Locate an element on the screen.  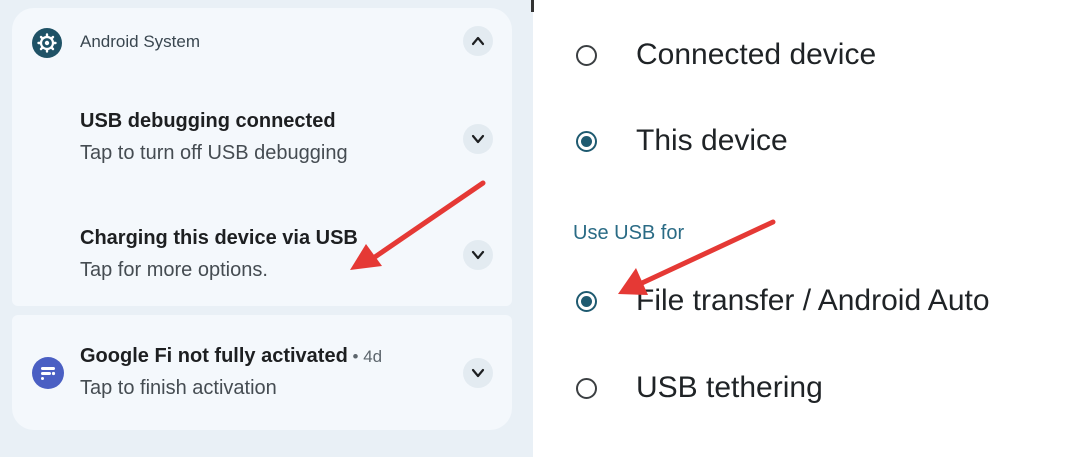
use-usb-for-heading: Use USB for is located at coordinates (629, 233).